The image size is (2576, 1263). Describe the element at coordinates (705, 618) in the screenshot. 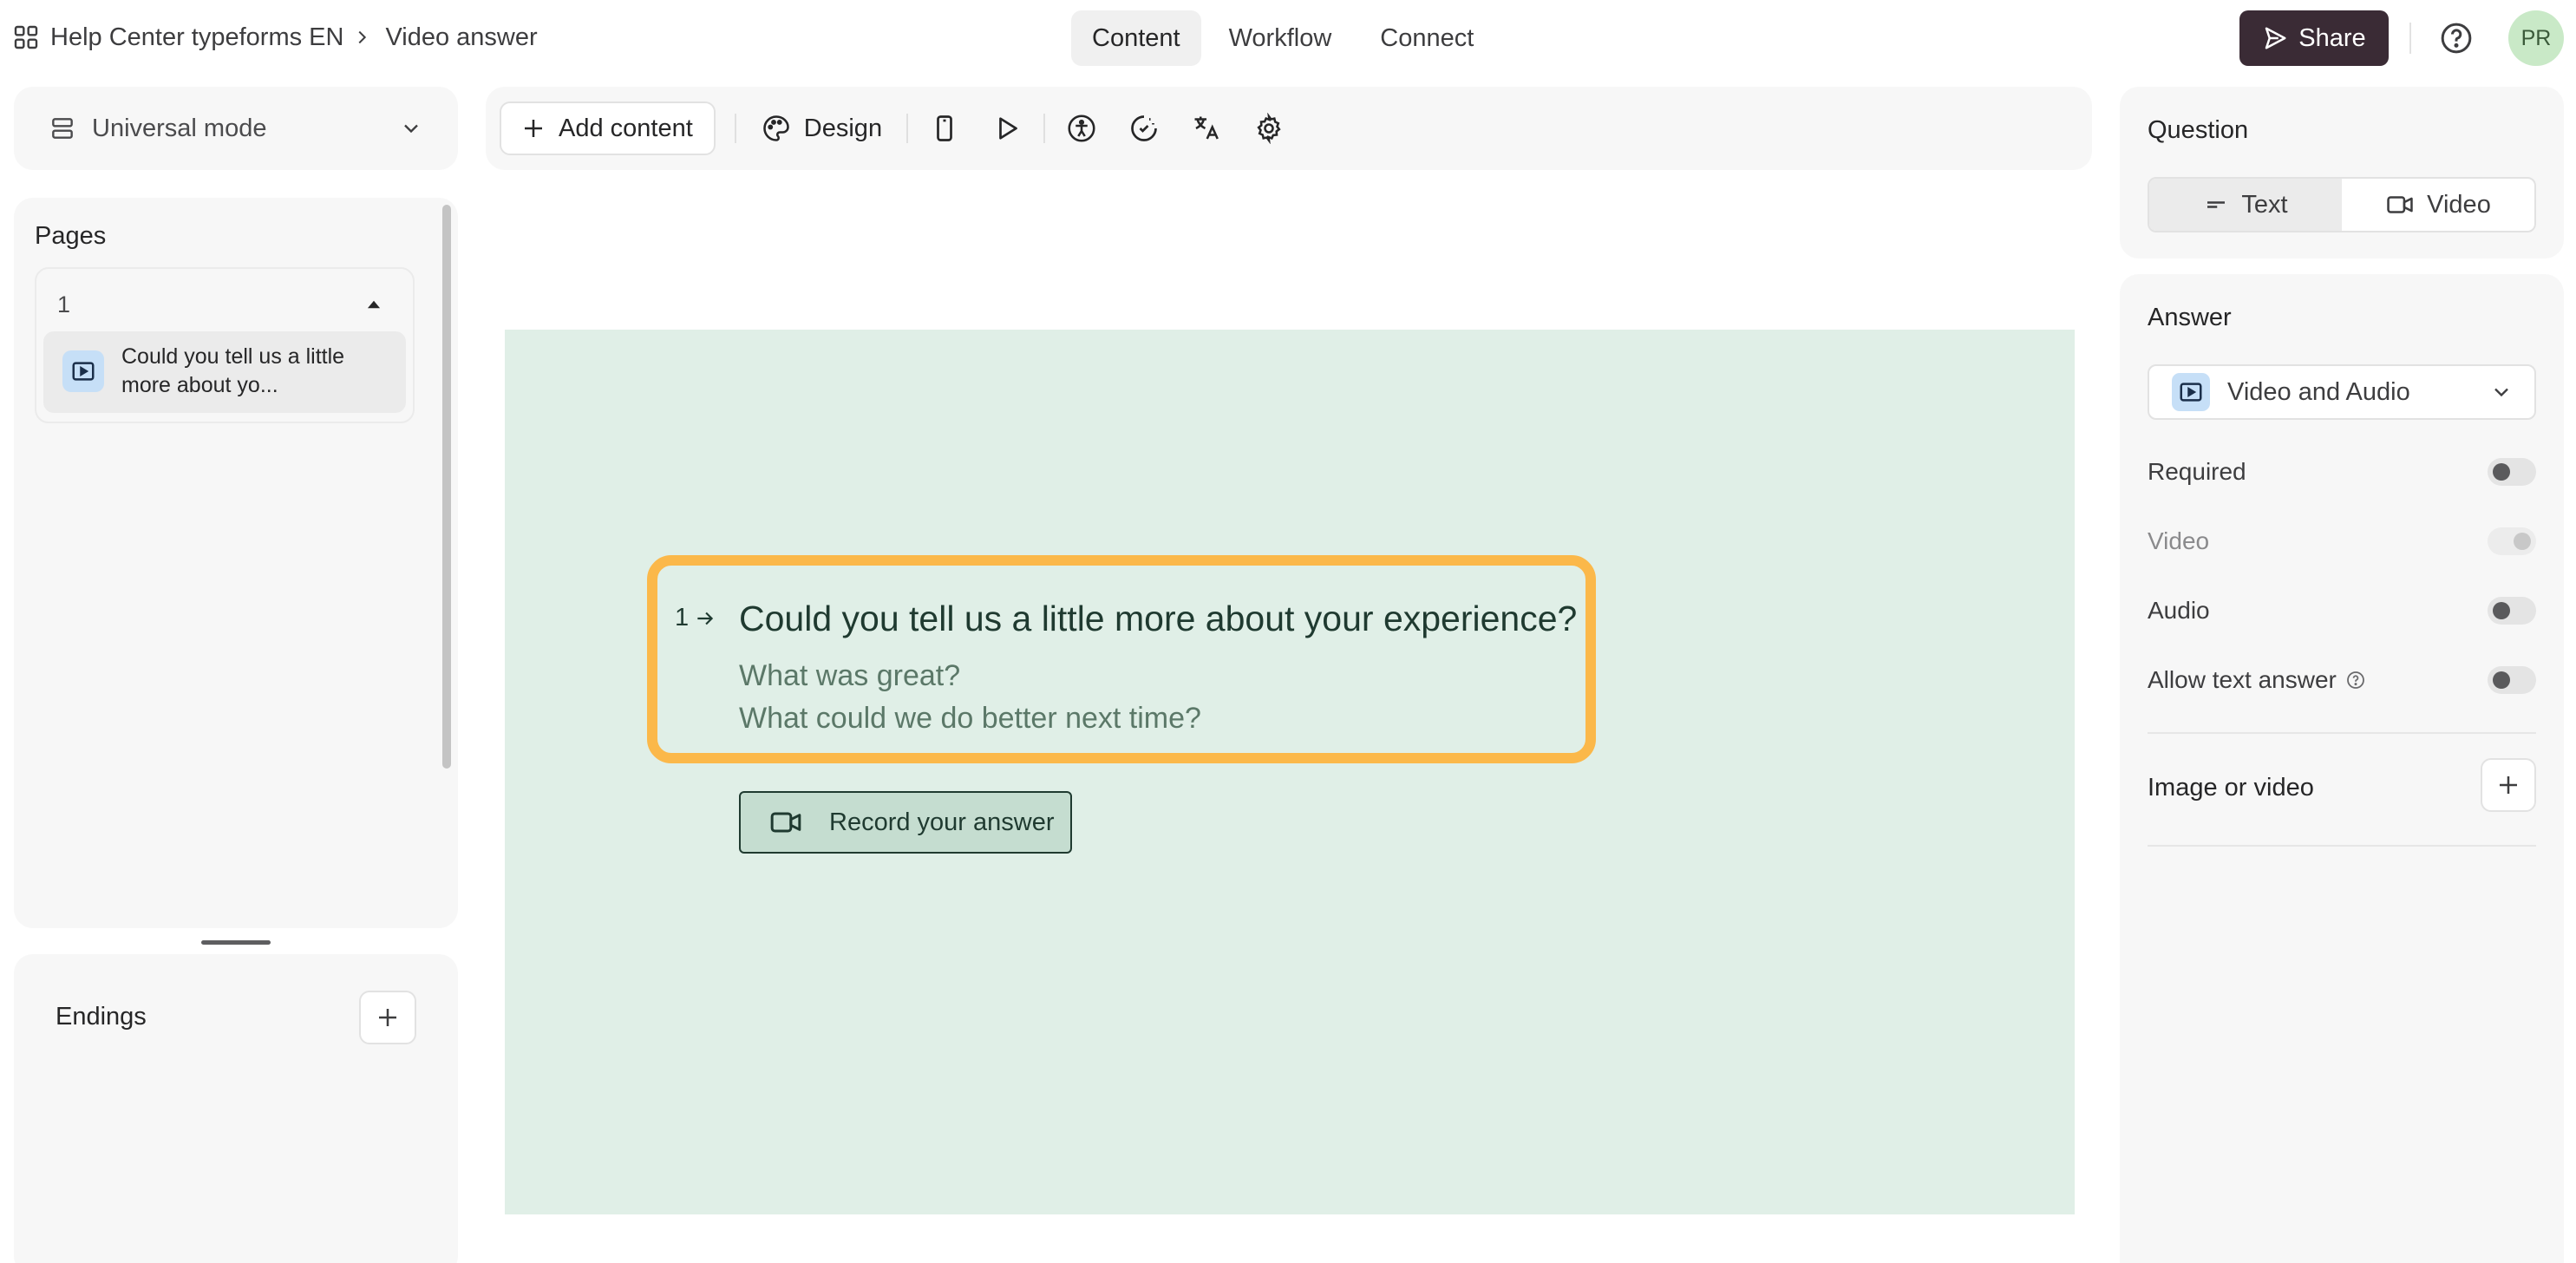

I see `arrow-right-icon` at that location.